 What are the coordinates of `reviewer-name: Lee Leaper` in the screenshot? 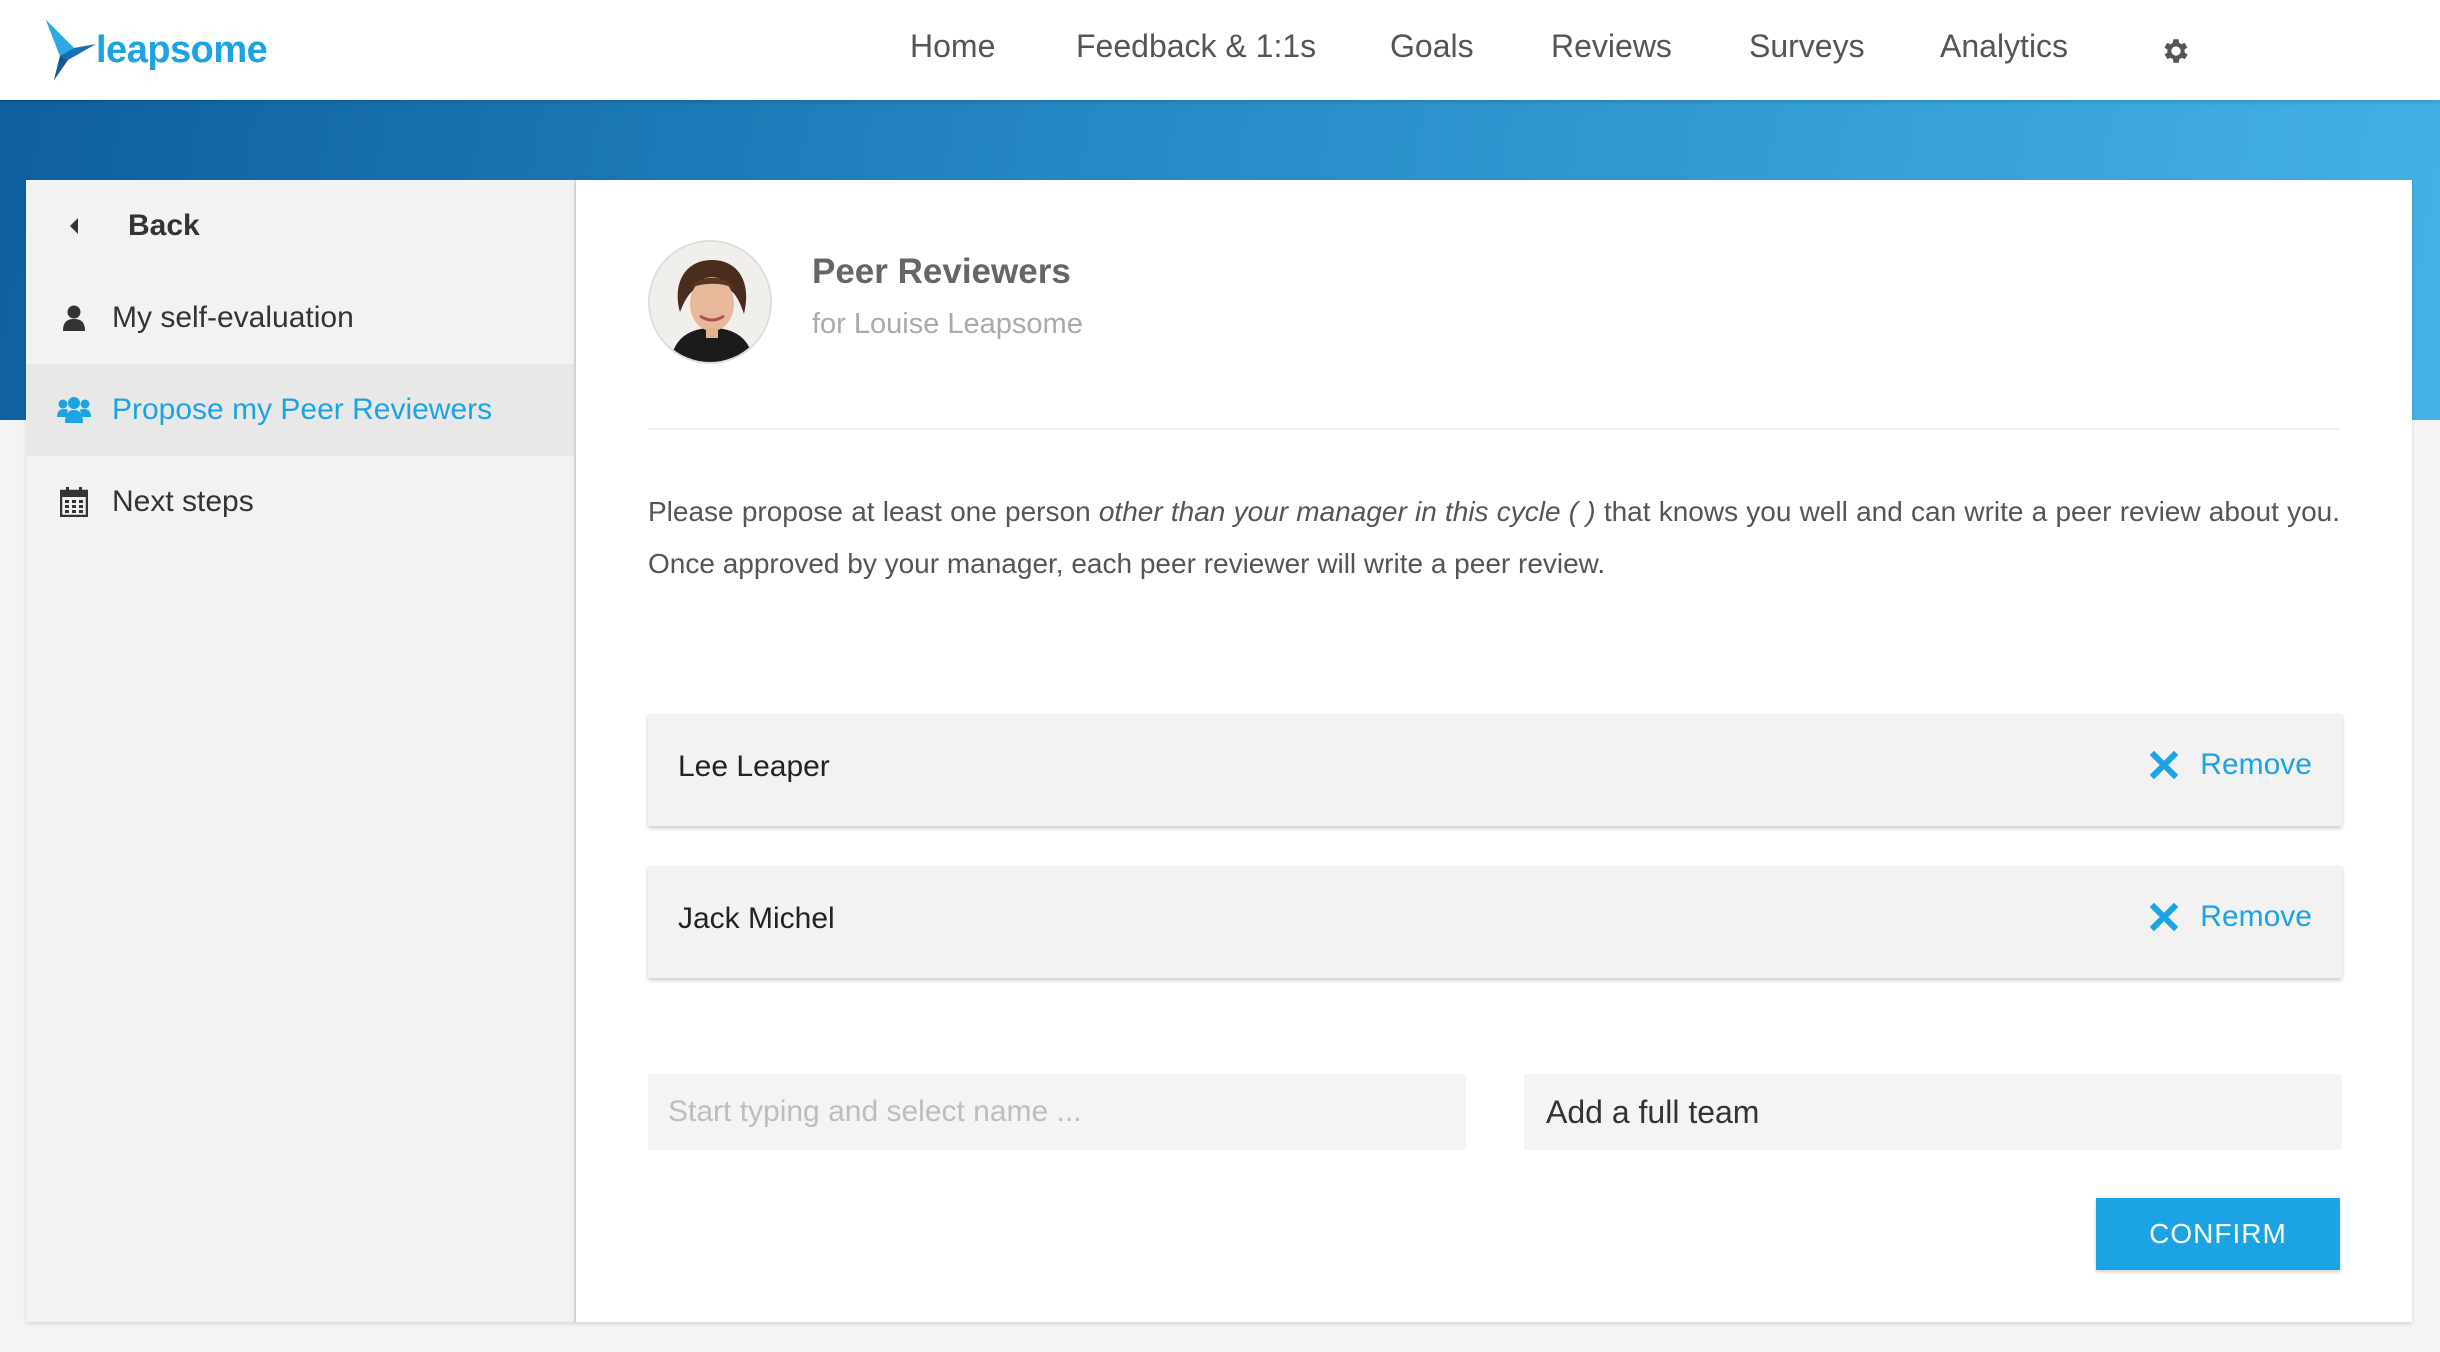 It's located at (754, 766).